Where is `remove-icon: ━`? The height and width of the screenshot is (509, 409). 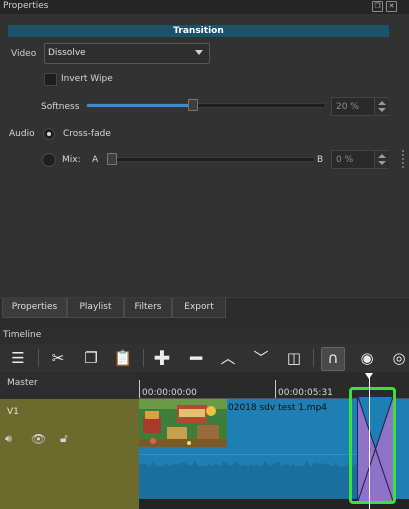
remove-icon: ━ is located at coordinates (196, 358).